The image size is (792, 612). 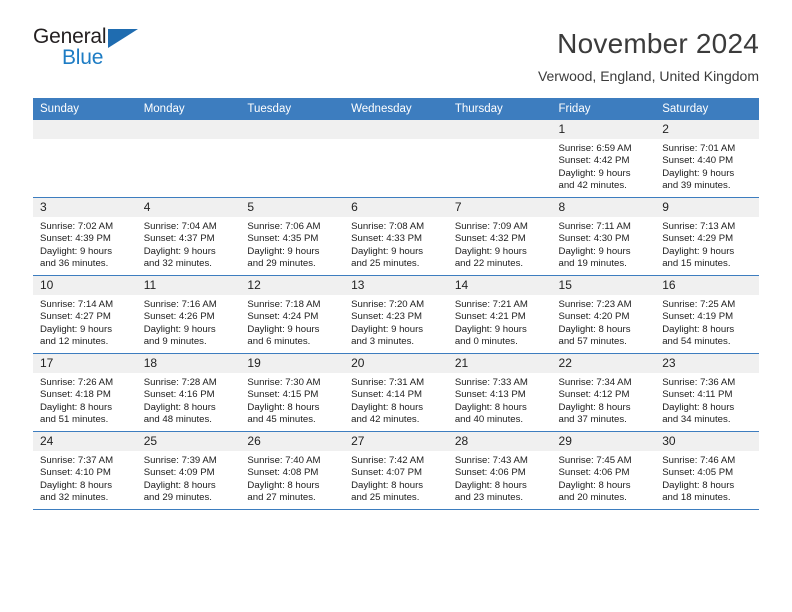 What do you see at coordinates (188, 363) in the screenshot?
I see `day-number: 18` at bounding box center [188, 363].